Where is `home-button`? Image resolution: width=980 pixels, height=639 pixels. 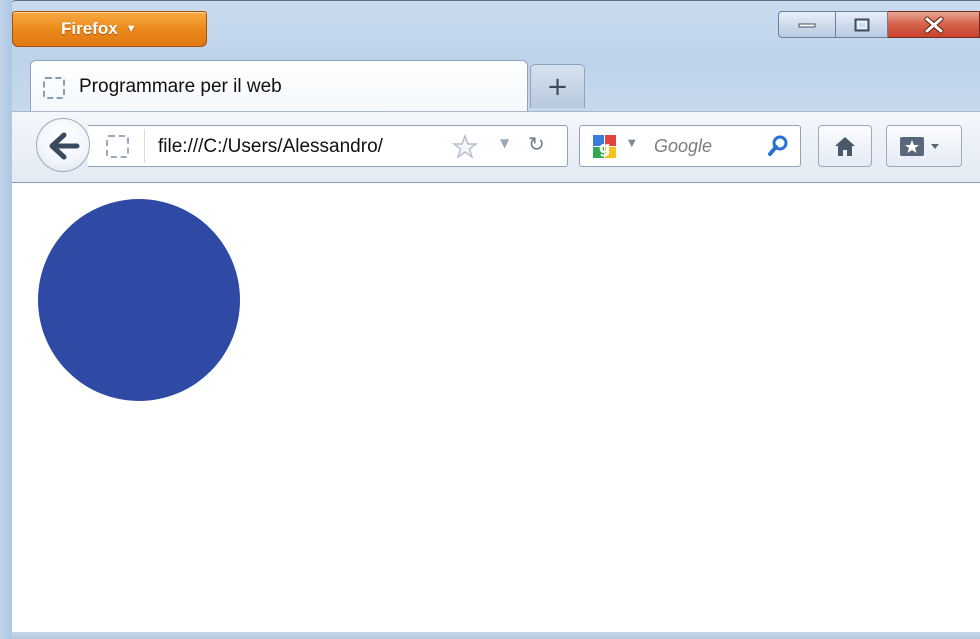 home-button is located at coordinates (845, 146).